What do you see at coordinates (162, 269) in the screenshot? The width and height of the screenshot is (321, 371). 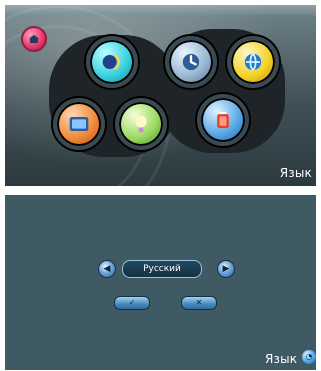 I see `language-value: Русский` at bounding box center [162, 269].